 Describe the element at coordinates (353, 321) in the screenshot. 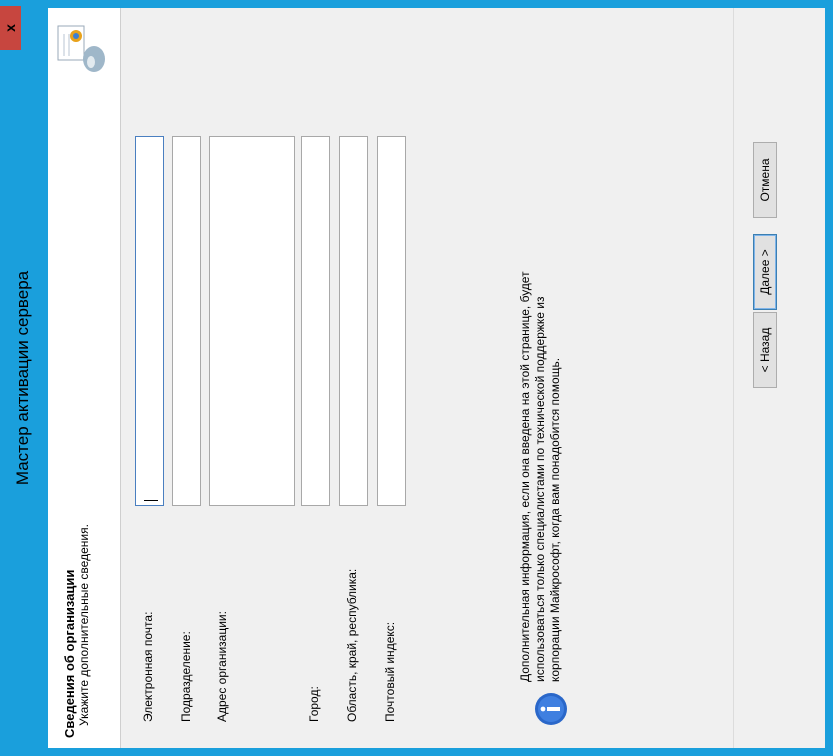

I see `region-field` at that location.